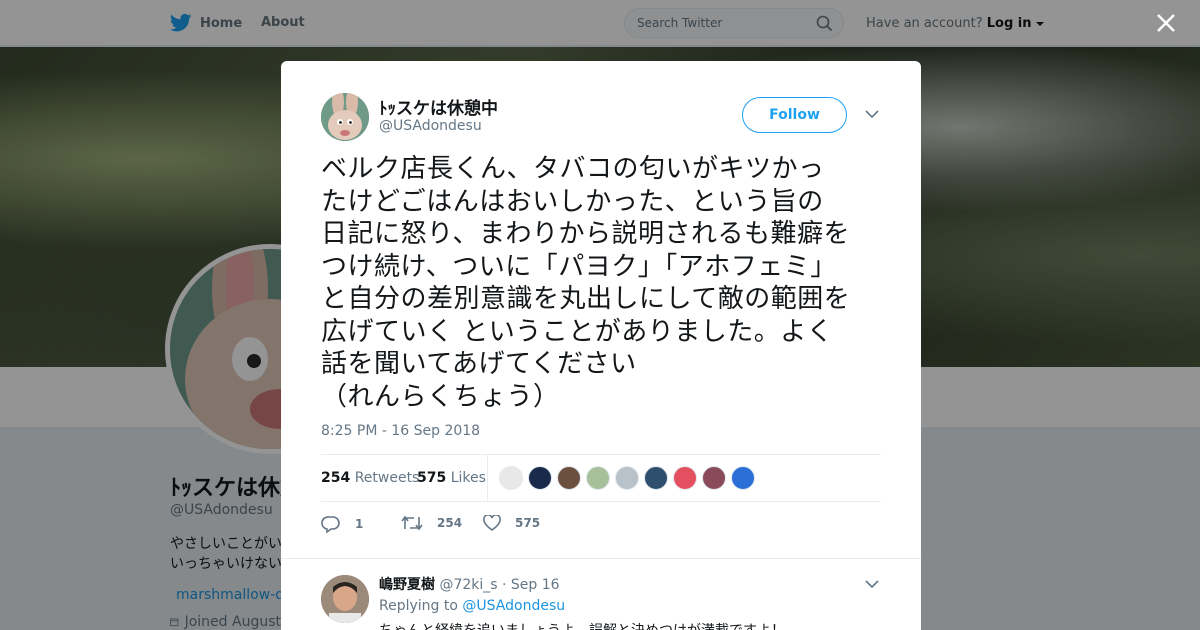 The image size is (1200, 630). I want to click on person-avatar-image, so click(345, 599).